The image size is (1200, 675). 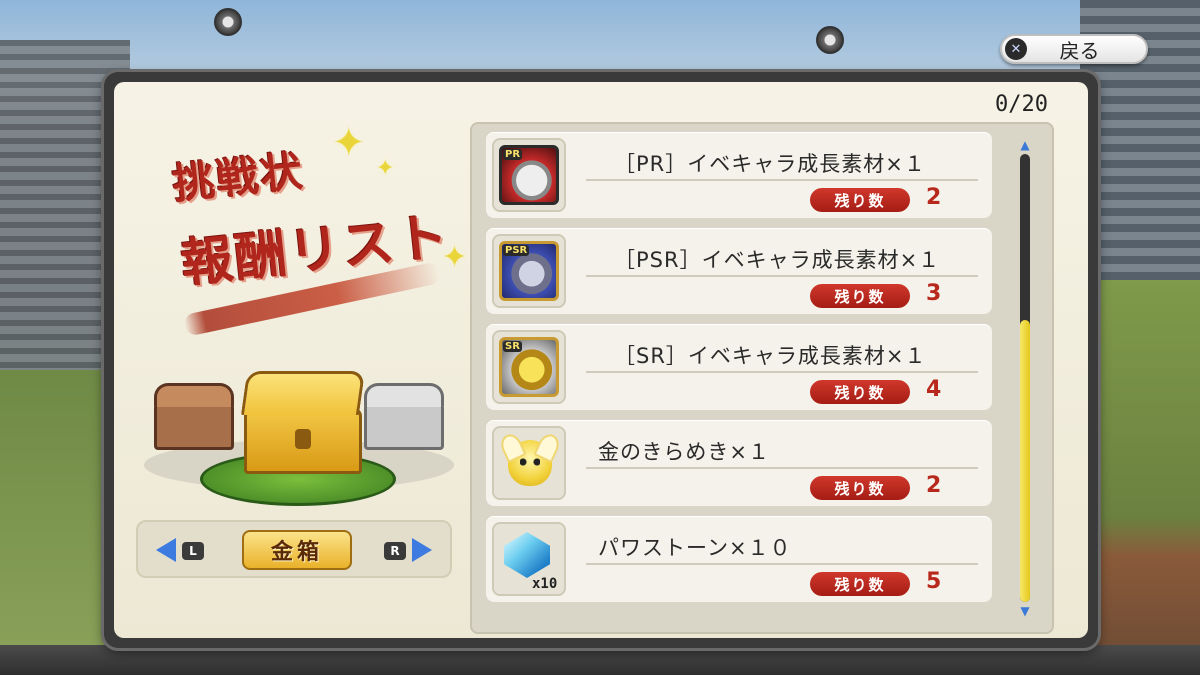 What do you see at coordinates (530, 463) in the screenshot?
I see `gold-sparkle-fairy-icon` at bounding box center [530, 463].